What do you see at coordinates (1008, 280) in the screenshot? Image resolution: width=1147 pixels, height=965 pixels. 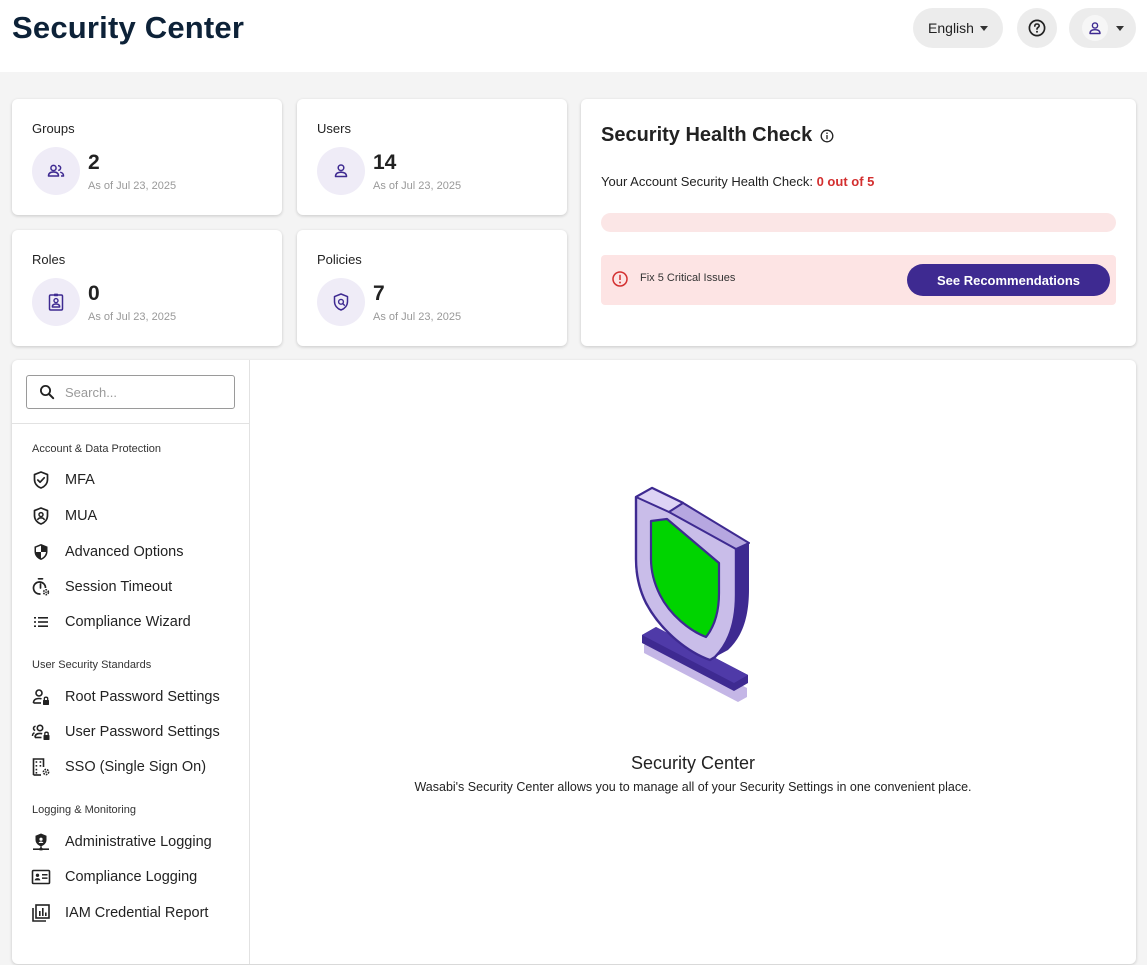 I see `see-recommendations-button: See Recommendations` at bounding box center [1008, 280].